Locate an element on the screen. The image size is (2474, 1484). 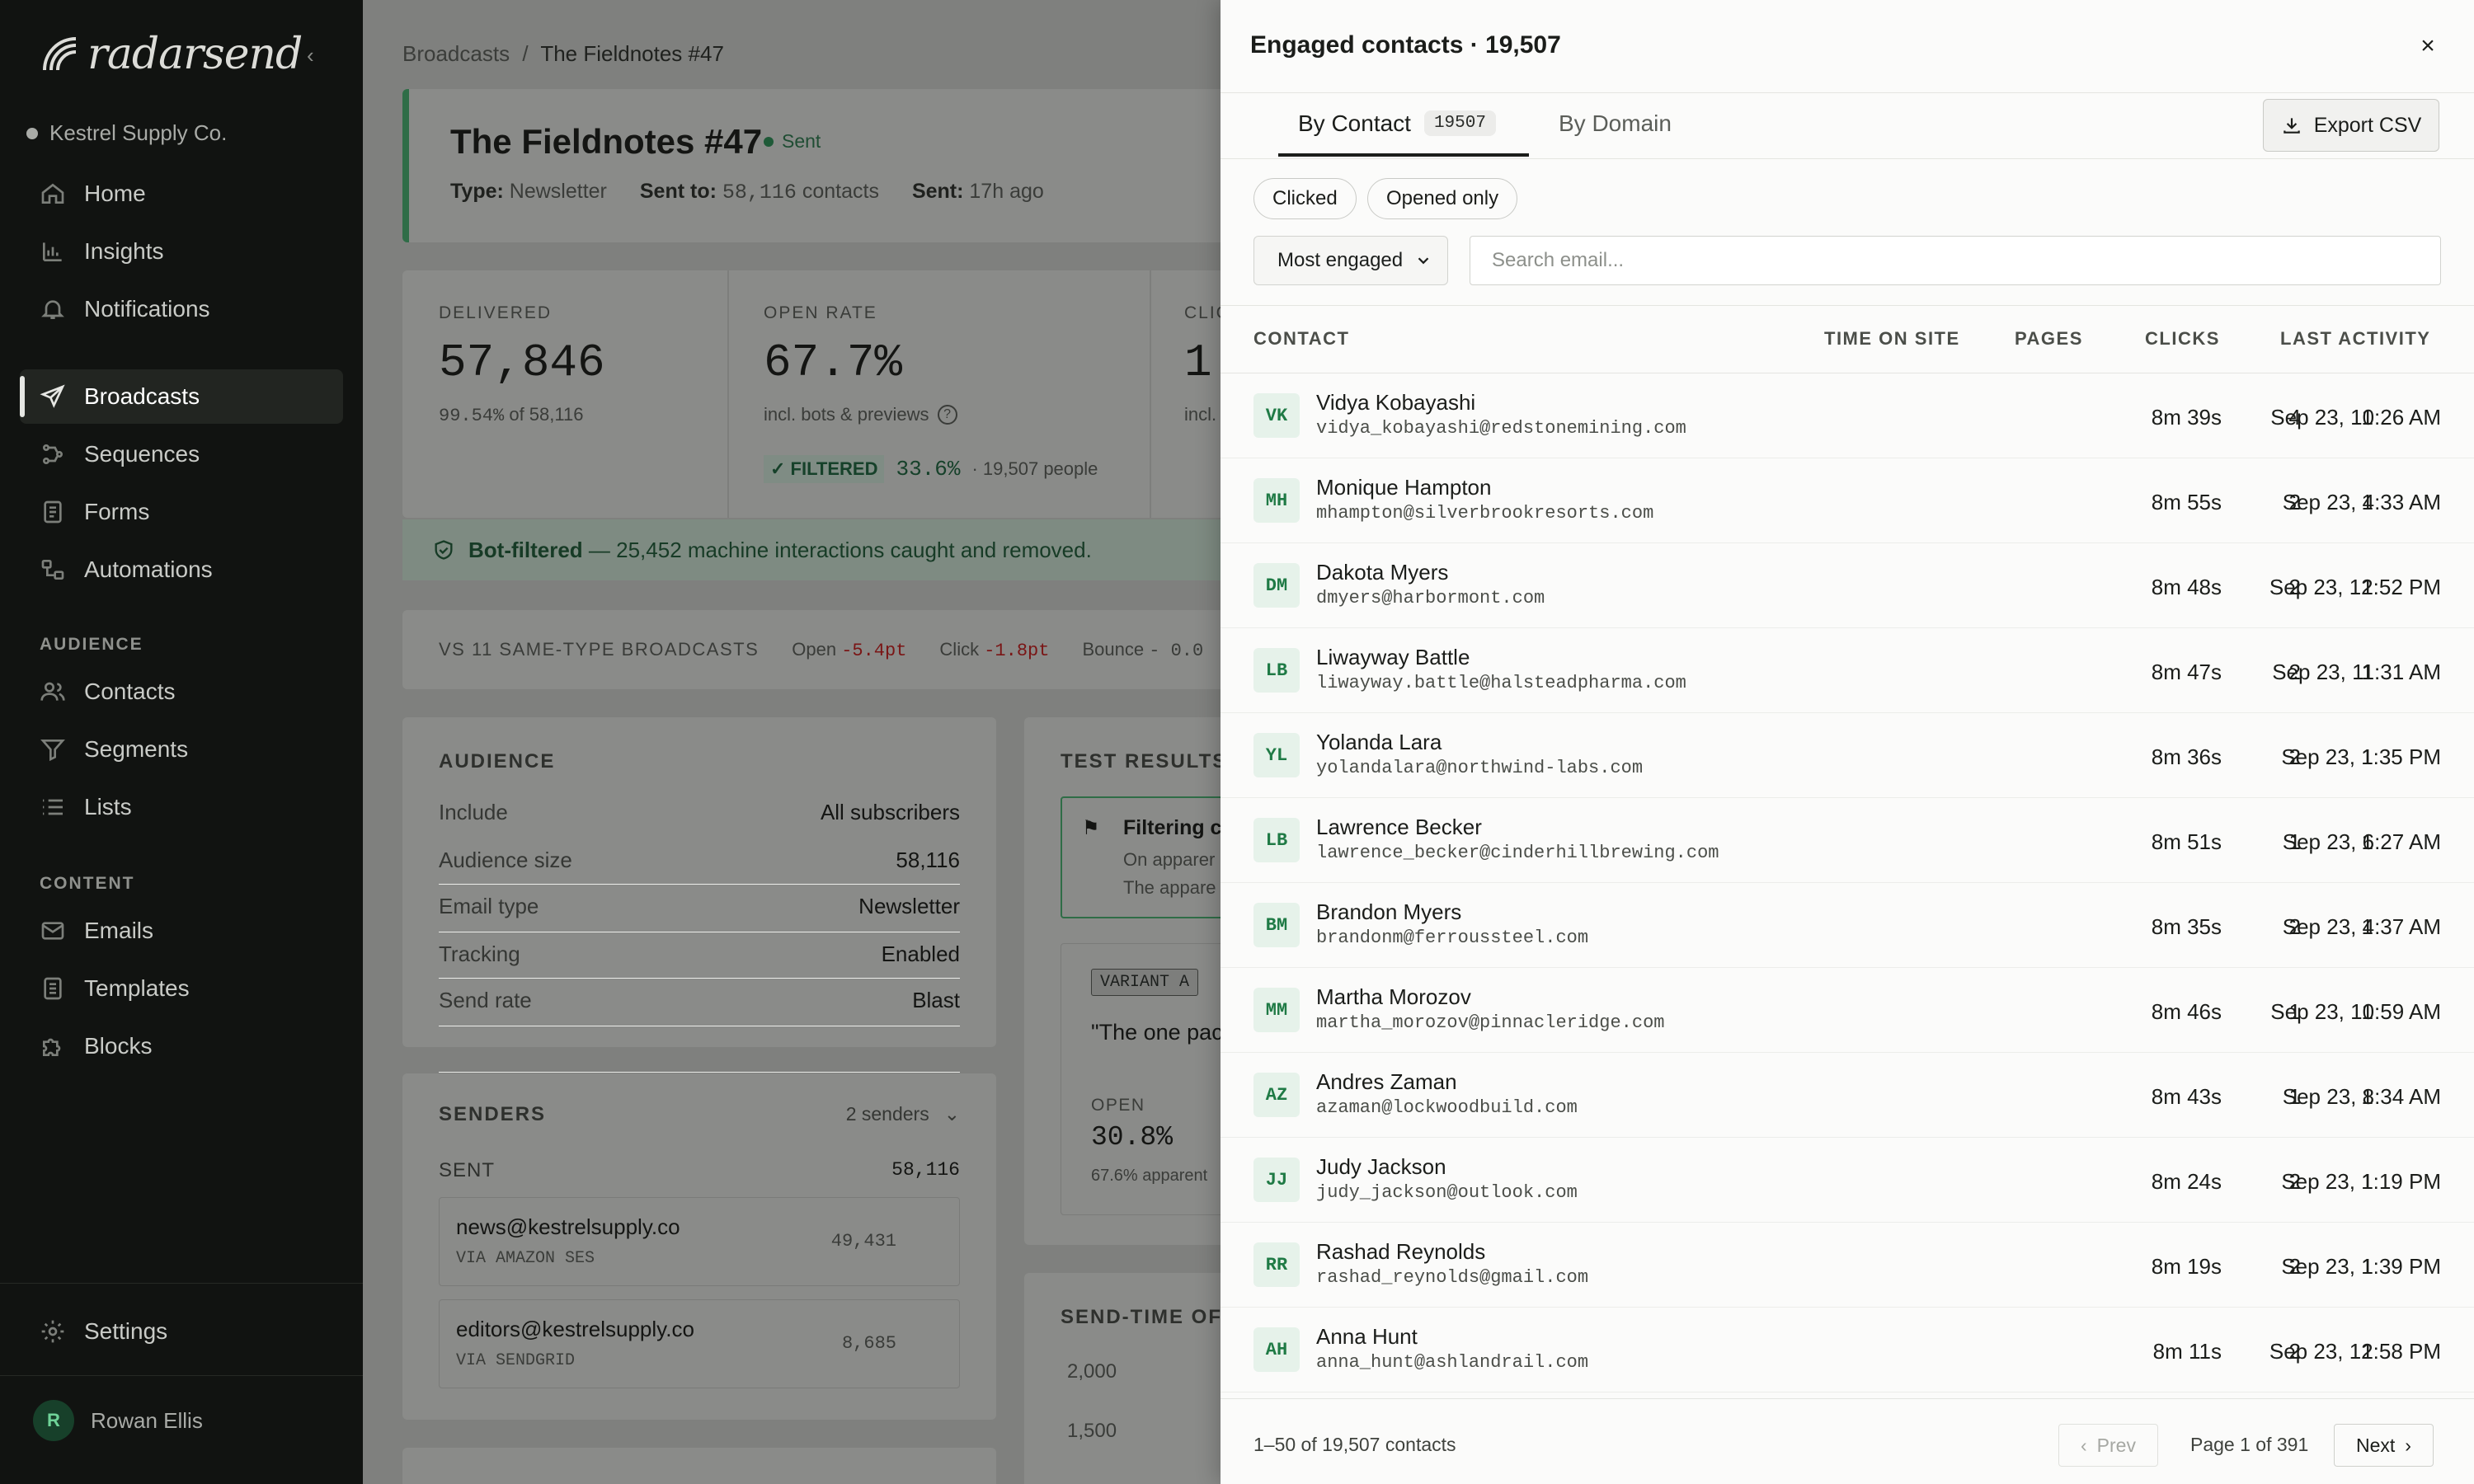
brand-logo: radarsend is located at coordinates (170, 54).